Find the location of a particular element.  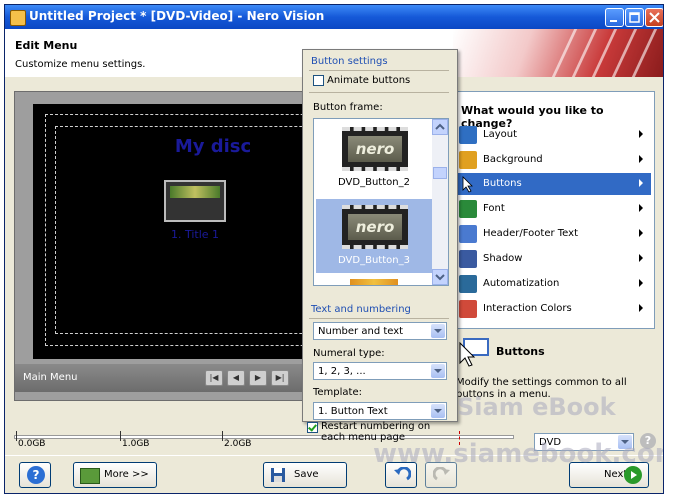

frame-option-dvd-button-2: nero DVD_Button_2 is located at coordinates (374, 158).